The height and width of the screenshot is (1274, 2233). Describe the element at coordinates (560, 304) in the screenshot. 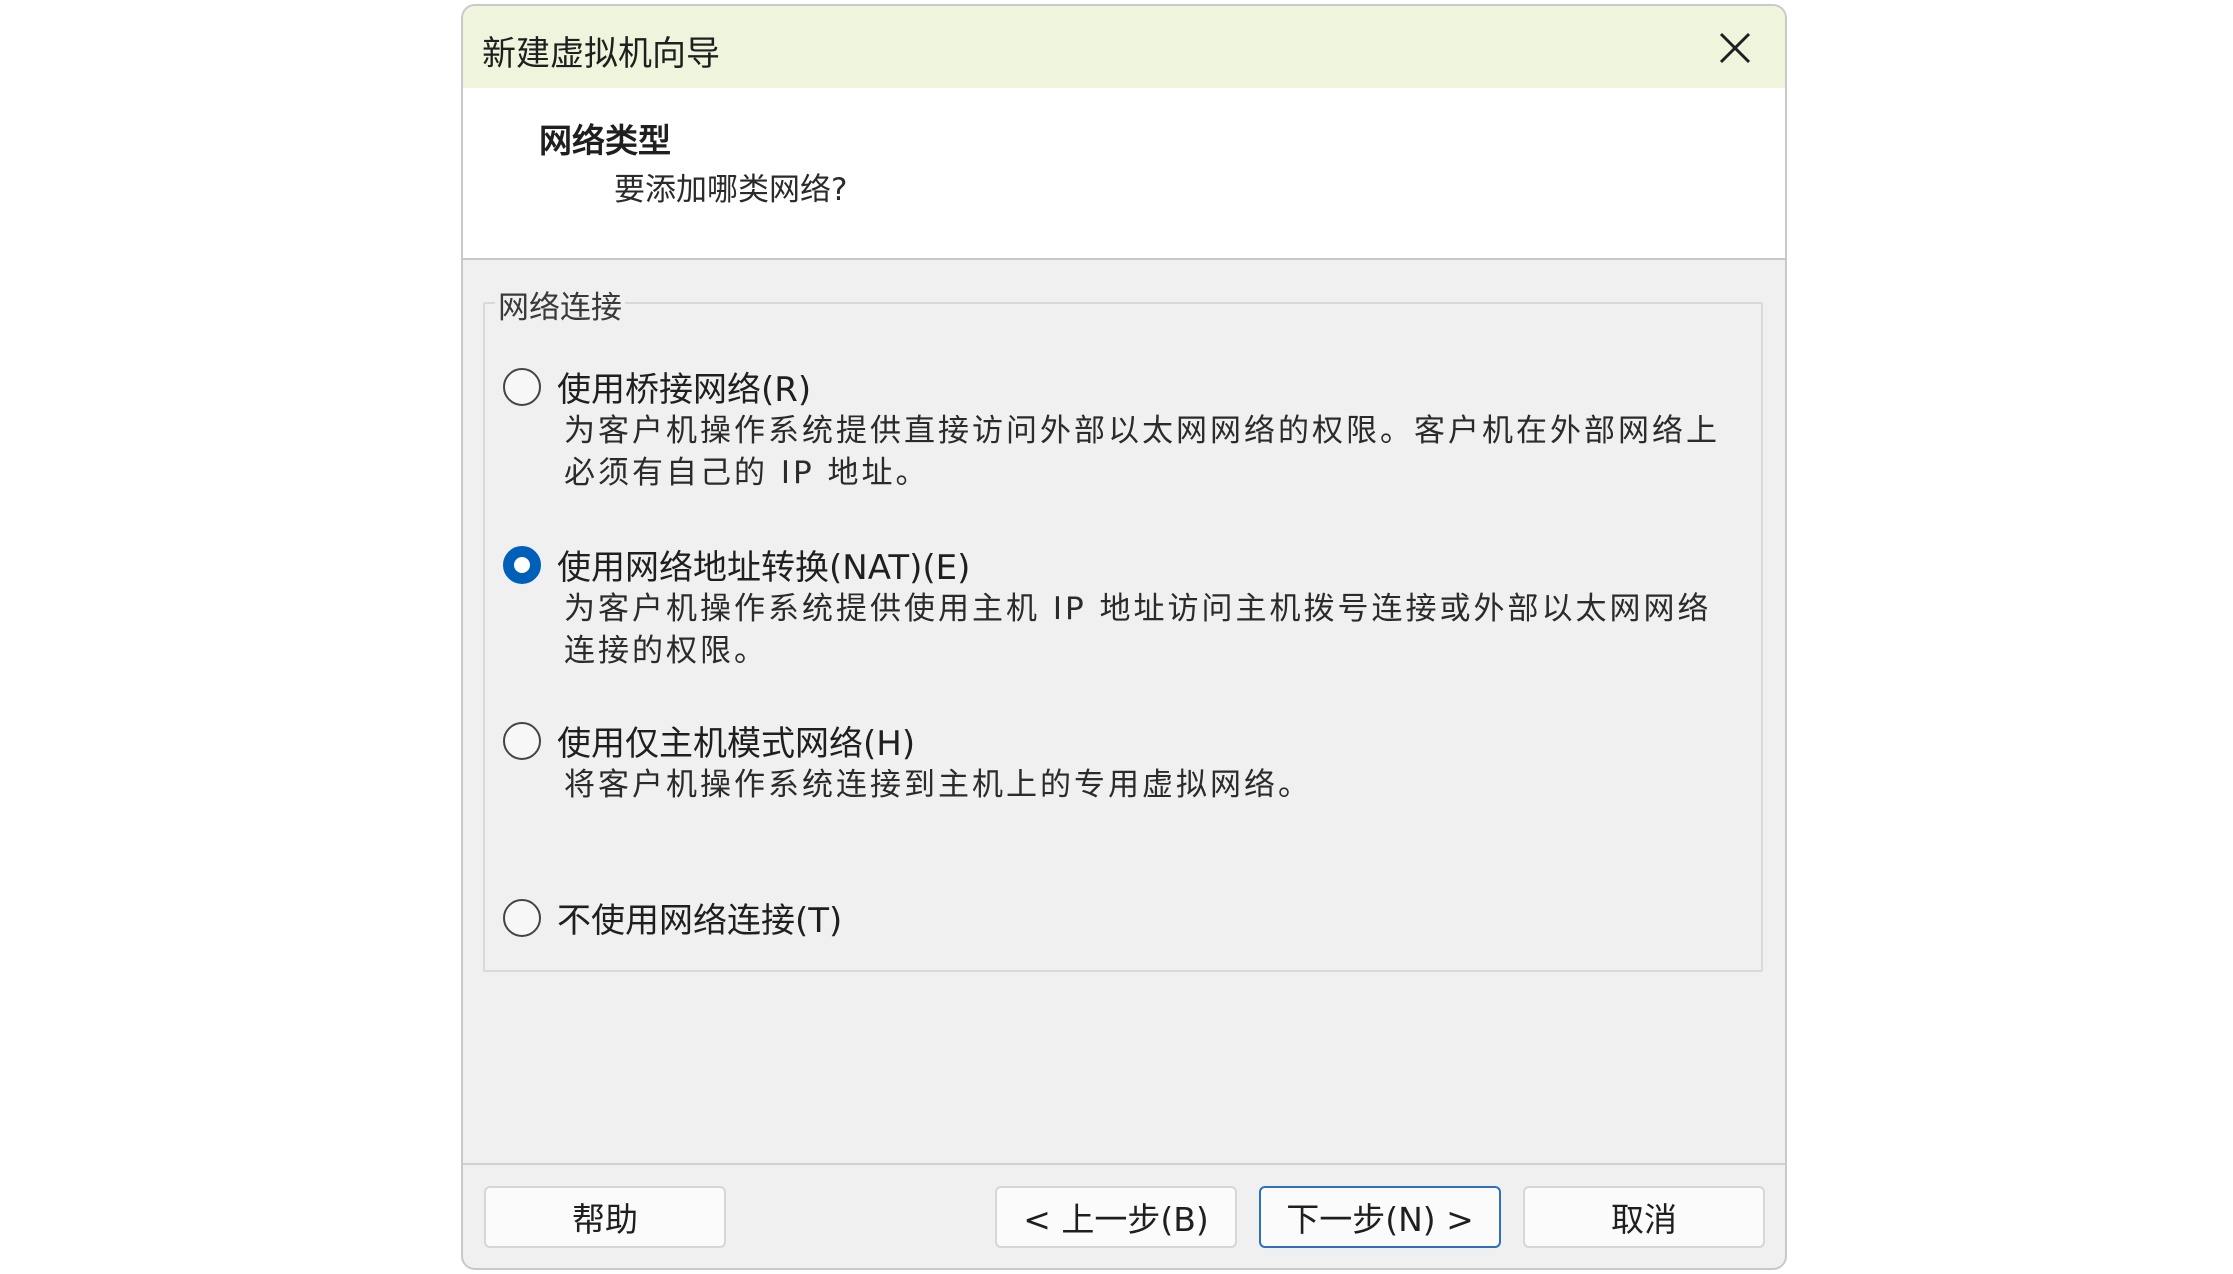

I see `group-label: 网络连接` at that location.